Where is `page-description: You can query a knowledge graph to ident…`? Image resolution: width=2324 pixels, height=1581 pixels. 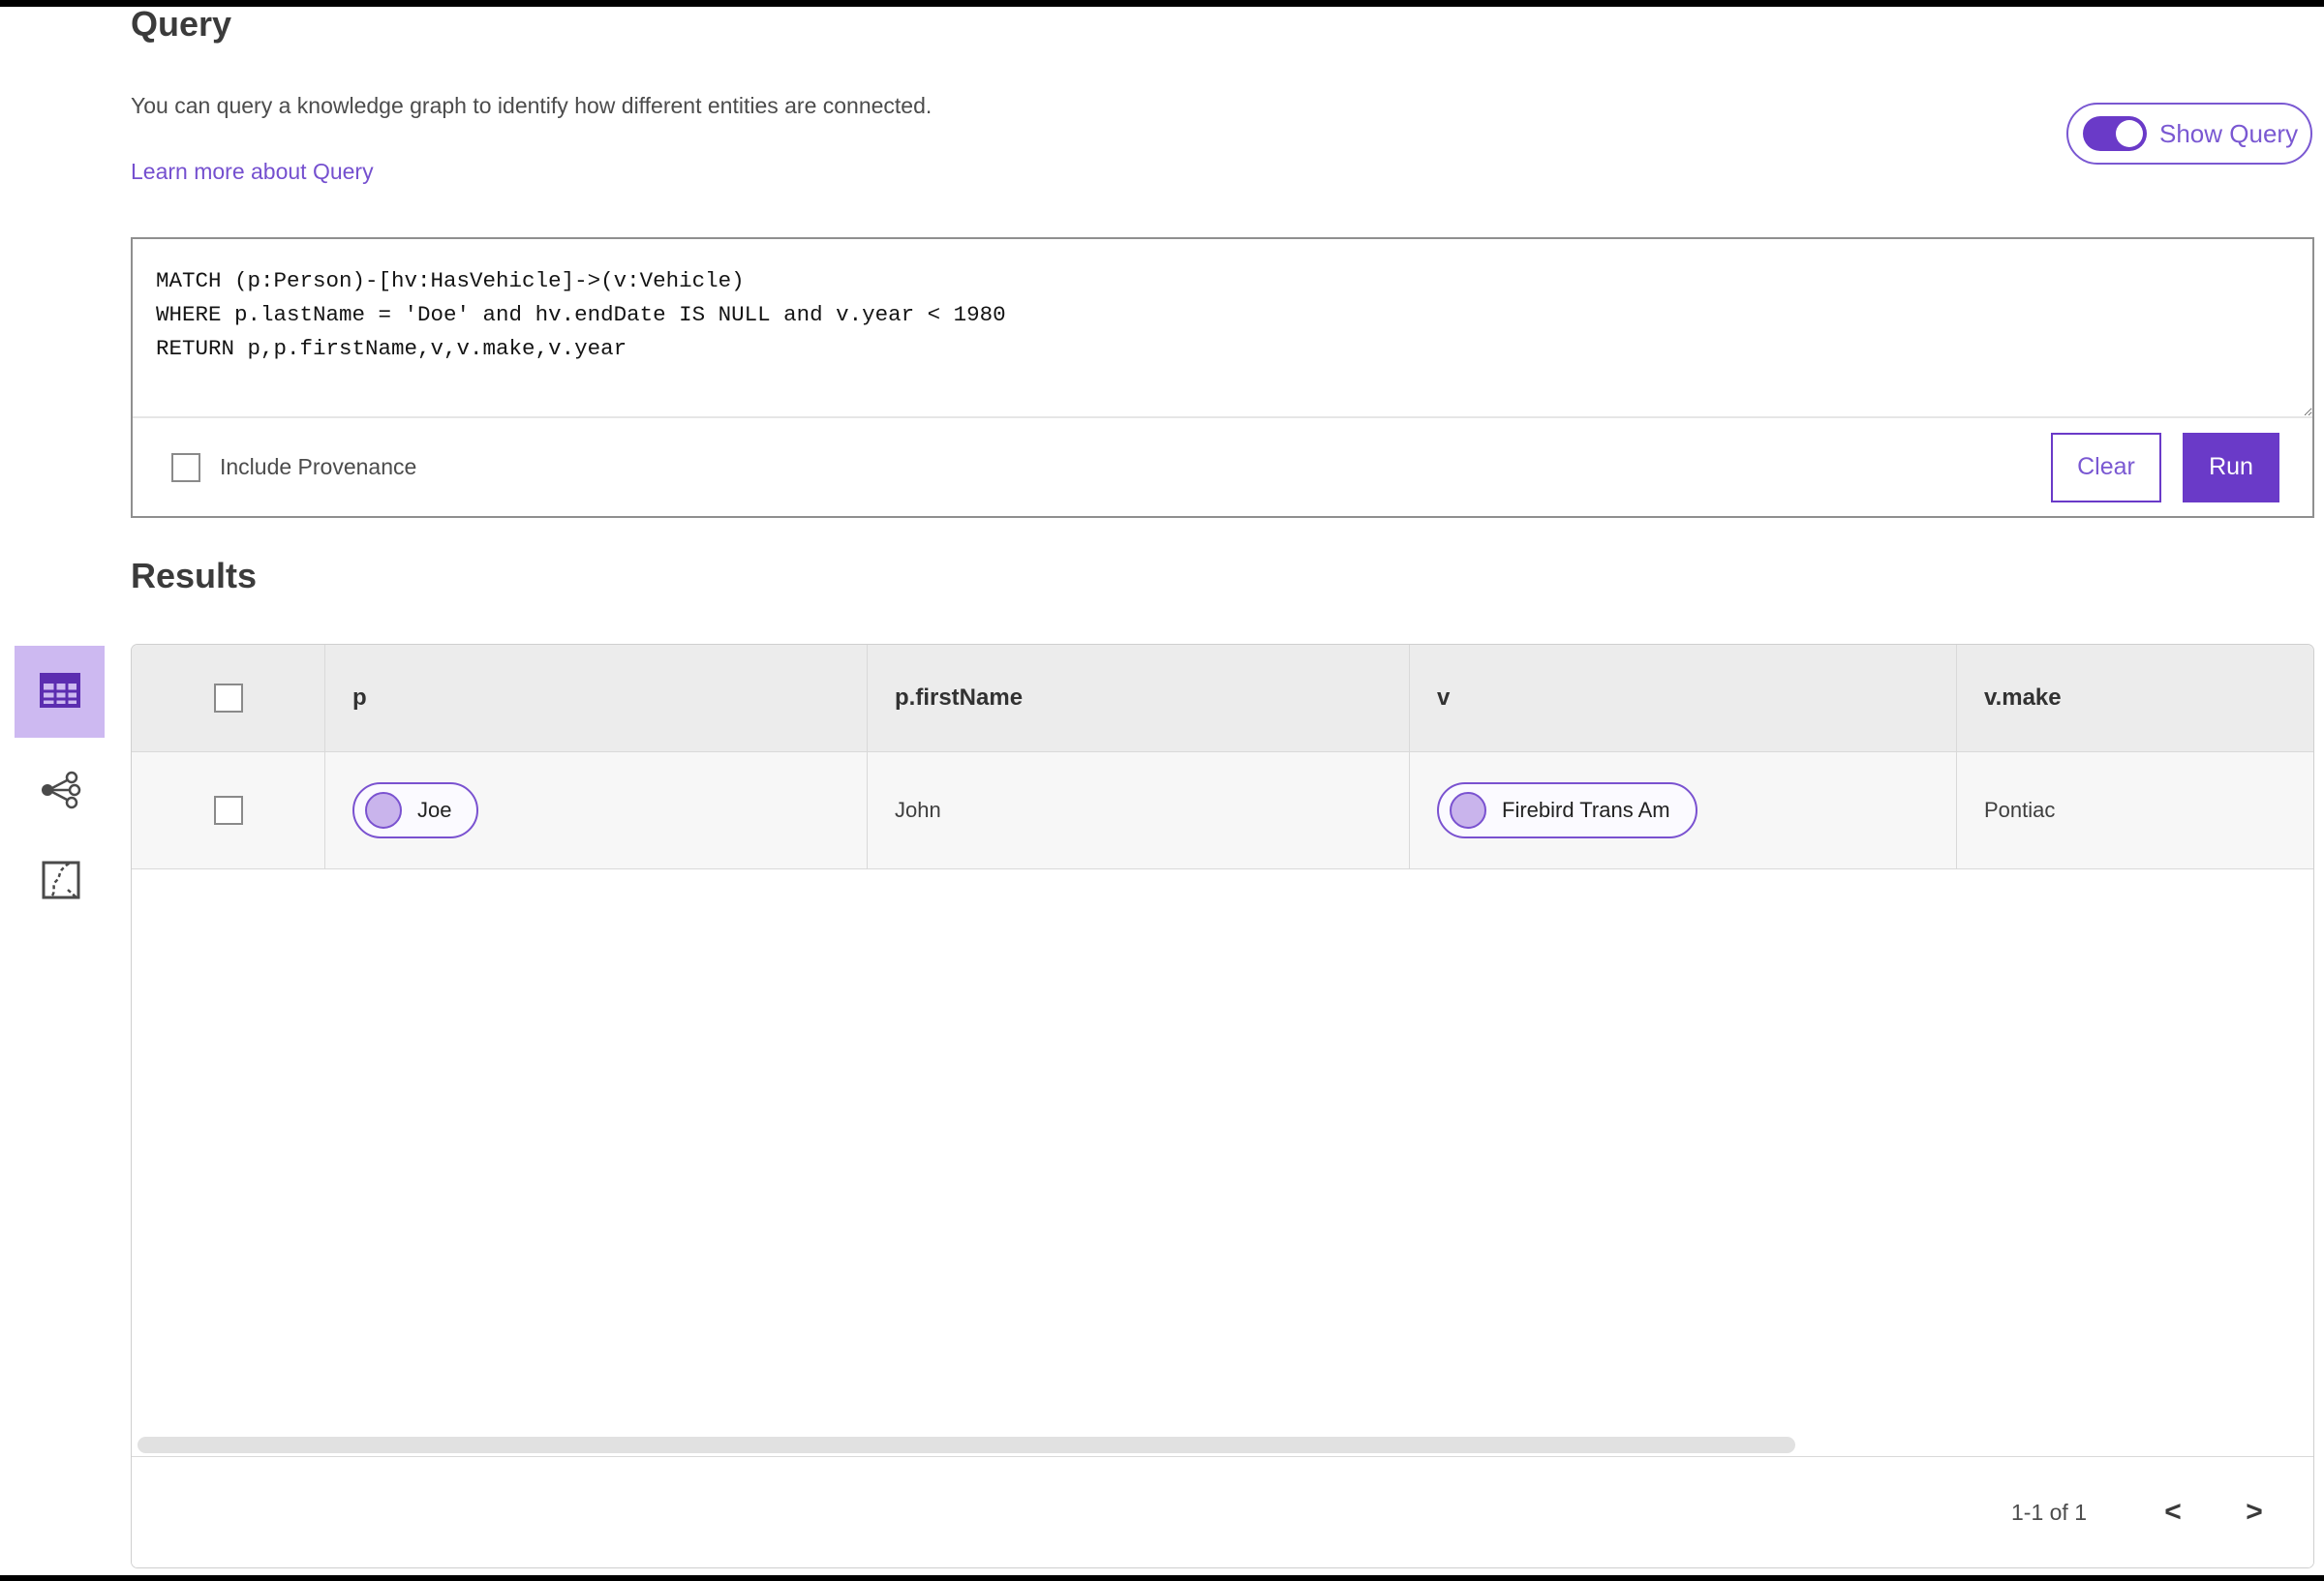 page-description: You can query a knowledge graph to ident… is located at coordinates (532, 106).